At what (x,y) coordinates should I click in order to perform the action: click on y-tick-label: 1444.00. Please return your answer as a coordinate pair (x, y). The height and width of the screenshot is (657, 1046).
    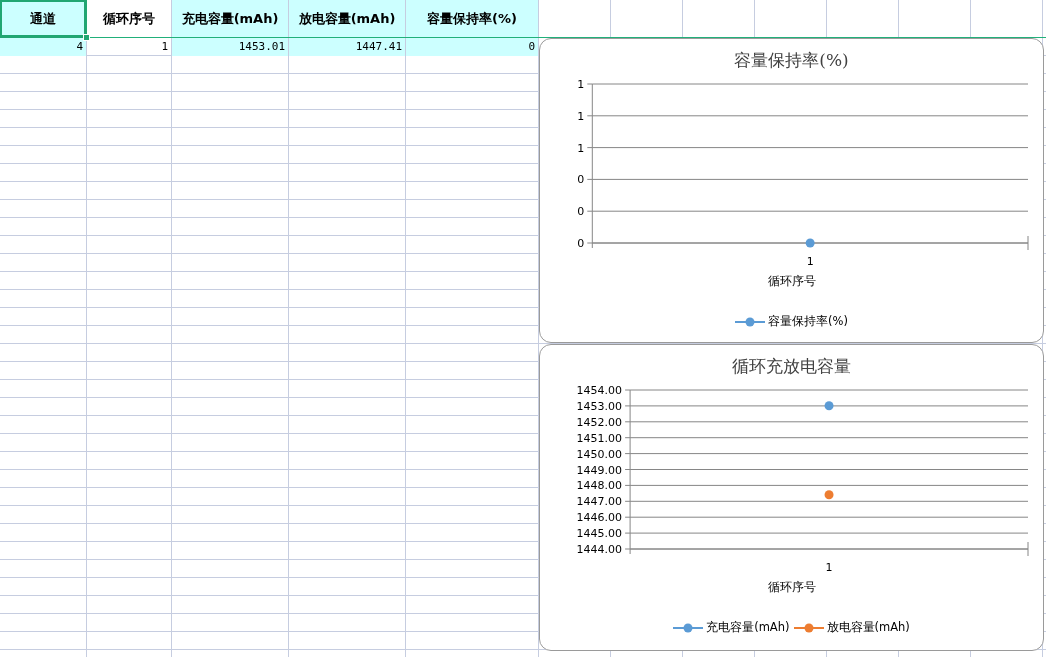
    Looking at the image, I should click on (599, 549).